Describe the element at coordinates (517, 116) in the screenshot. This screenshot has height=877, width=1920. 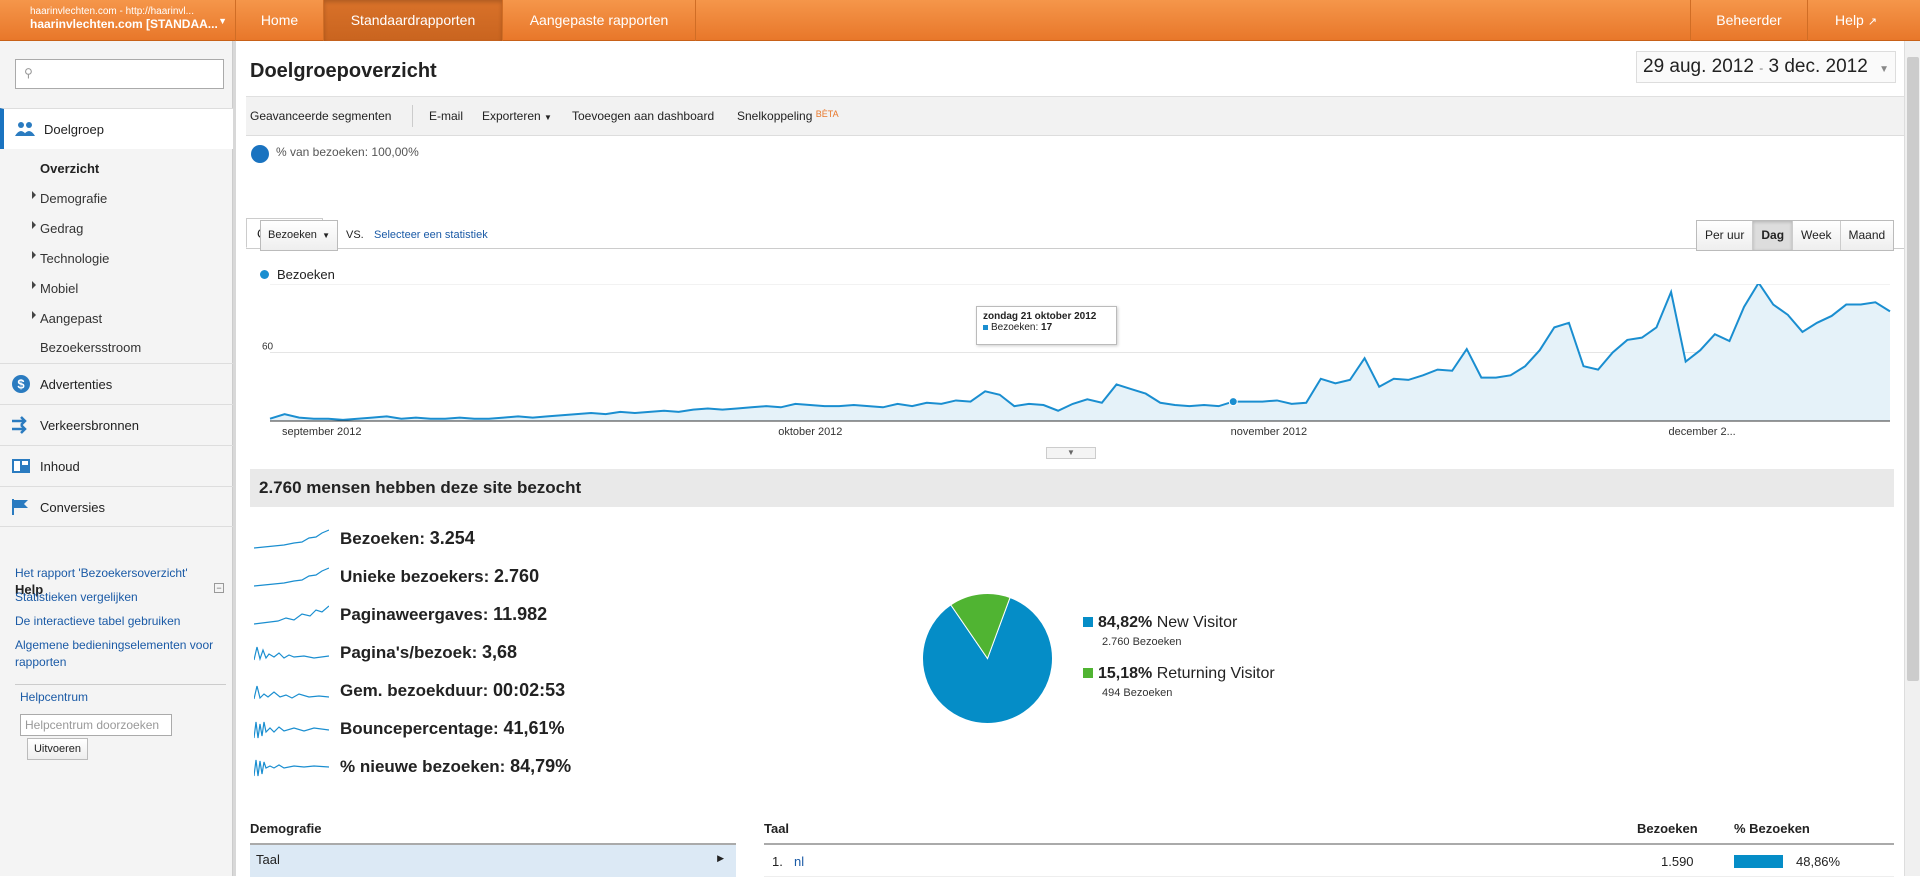
I see `export-button: Exporteren ▼` at that location.